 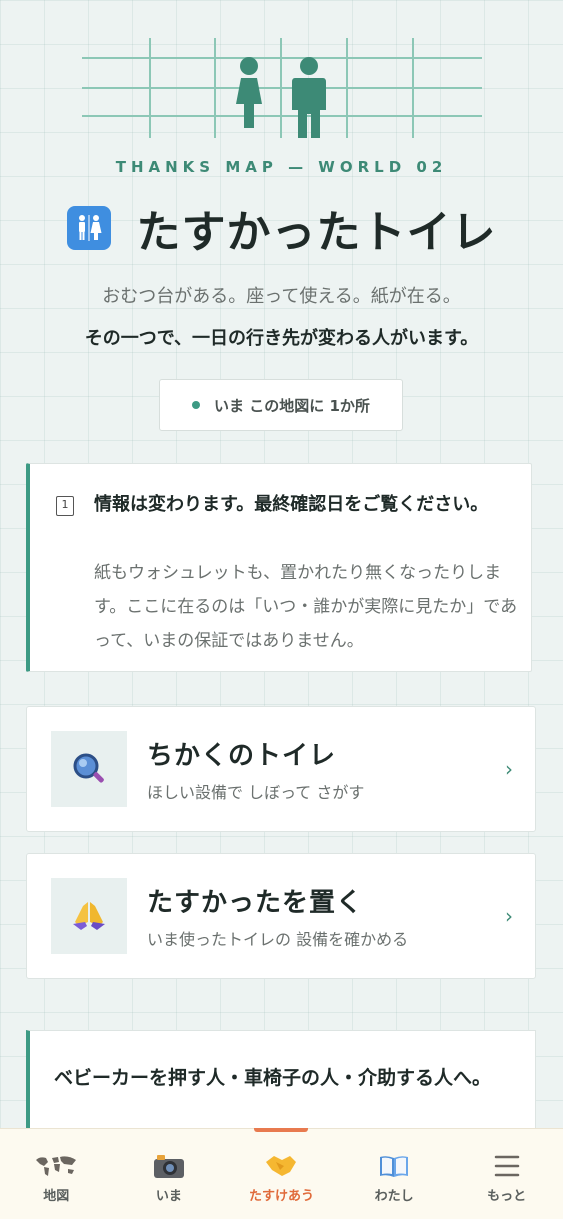 What do you see at coordinates (394, 1196) in the screenshot?
I see `tab-me-label: わたし` at bounding box center [394, 1196].